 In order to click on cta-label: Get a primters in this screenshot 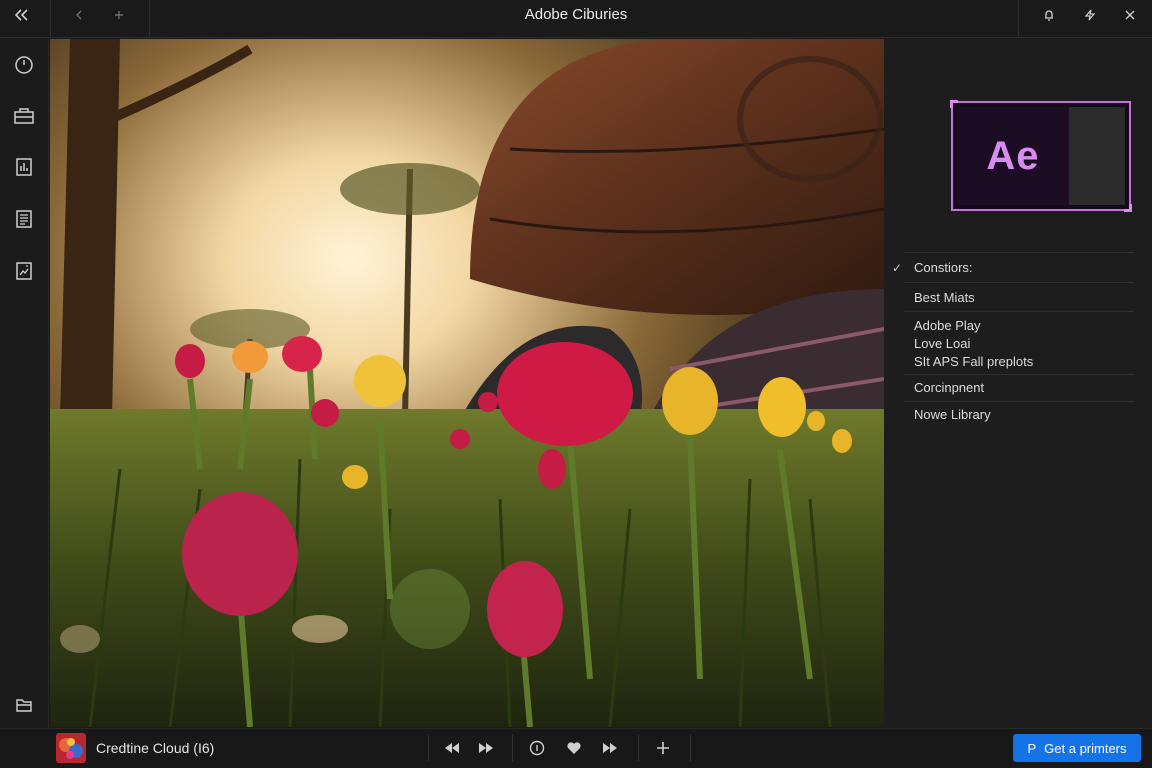, I will do `click(1085, 748)`.